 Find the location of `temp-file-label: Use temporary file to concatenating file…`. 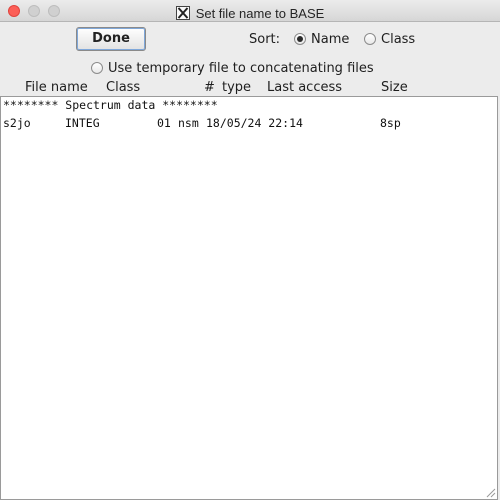

temp-file-label: Use temporary file to concatenating file… is located at coordinates (241, 68).